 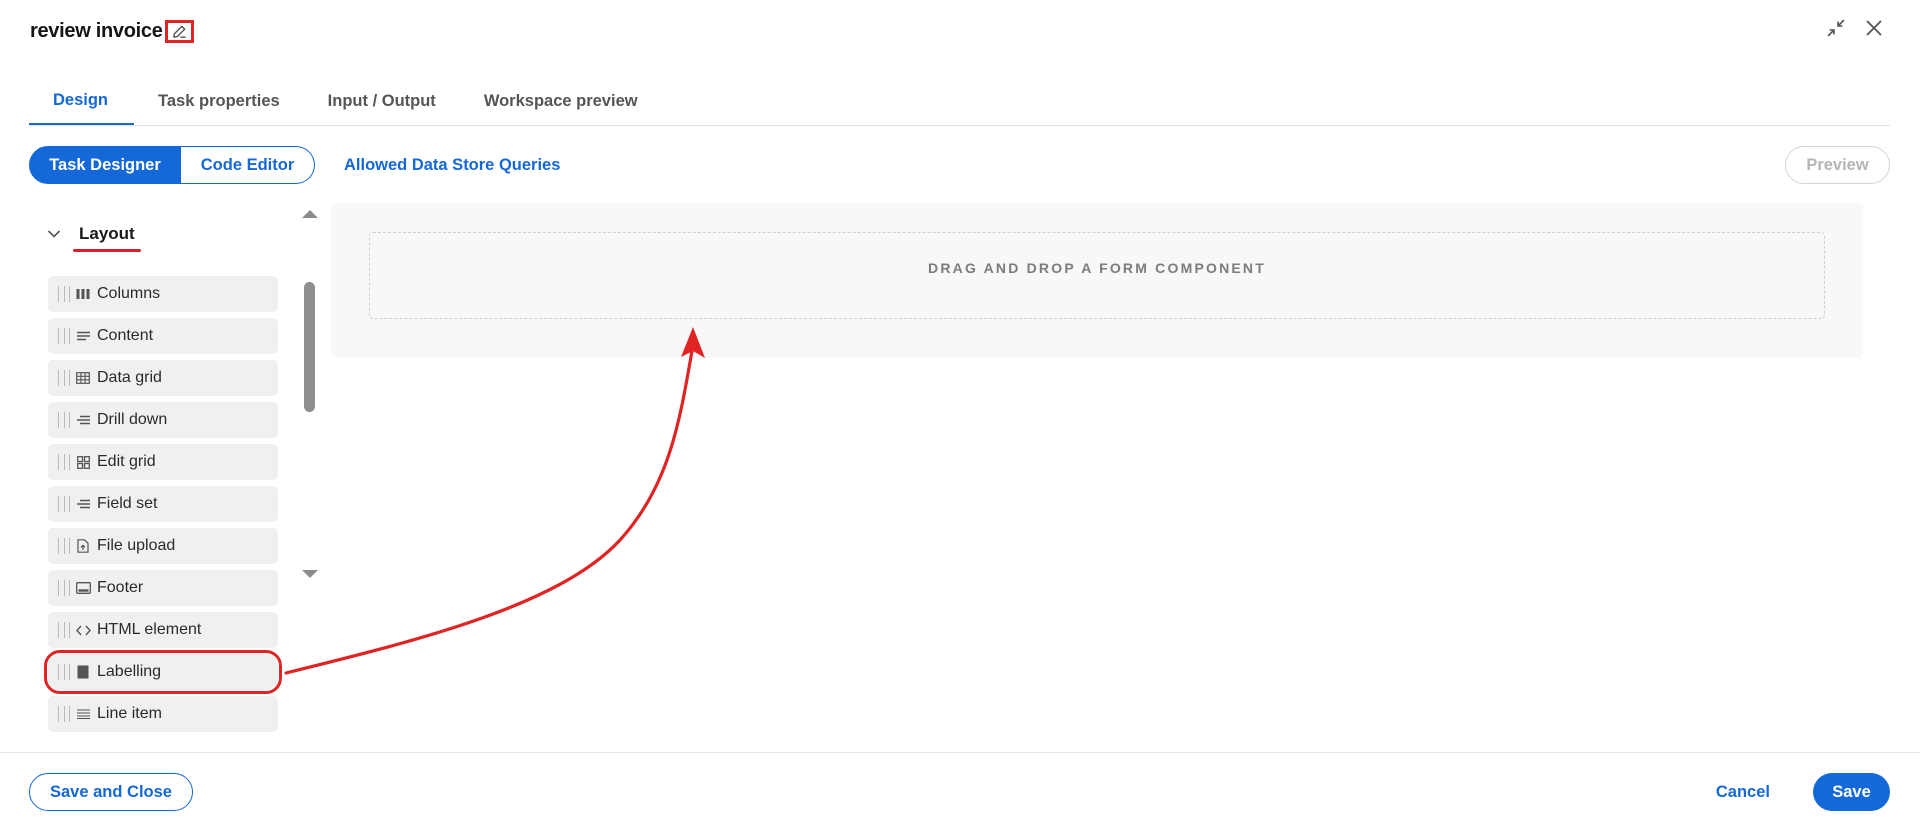 I want to click on sidebar-scrollbar, so click(x=310, y=395).